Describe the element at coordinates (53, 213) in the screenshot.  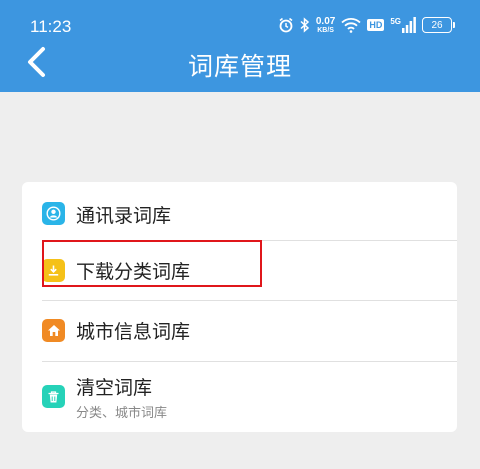
I see `contact-icon` at that location.